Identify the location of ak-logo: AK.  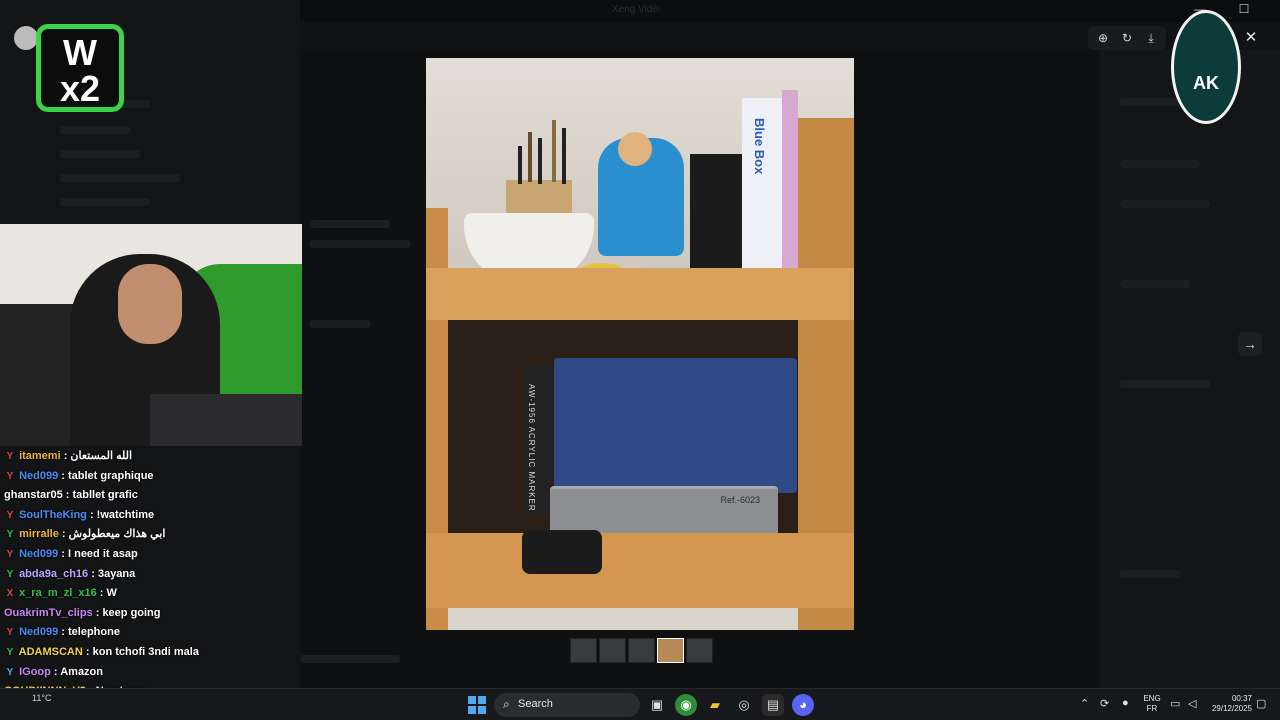
(1206, 67).